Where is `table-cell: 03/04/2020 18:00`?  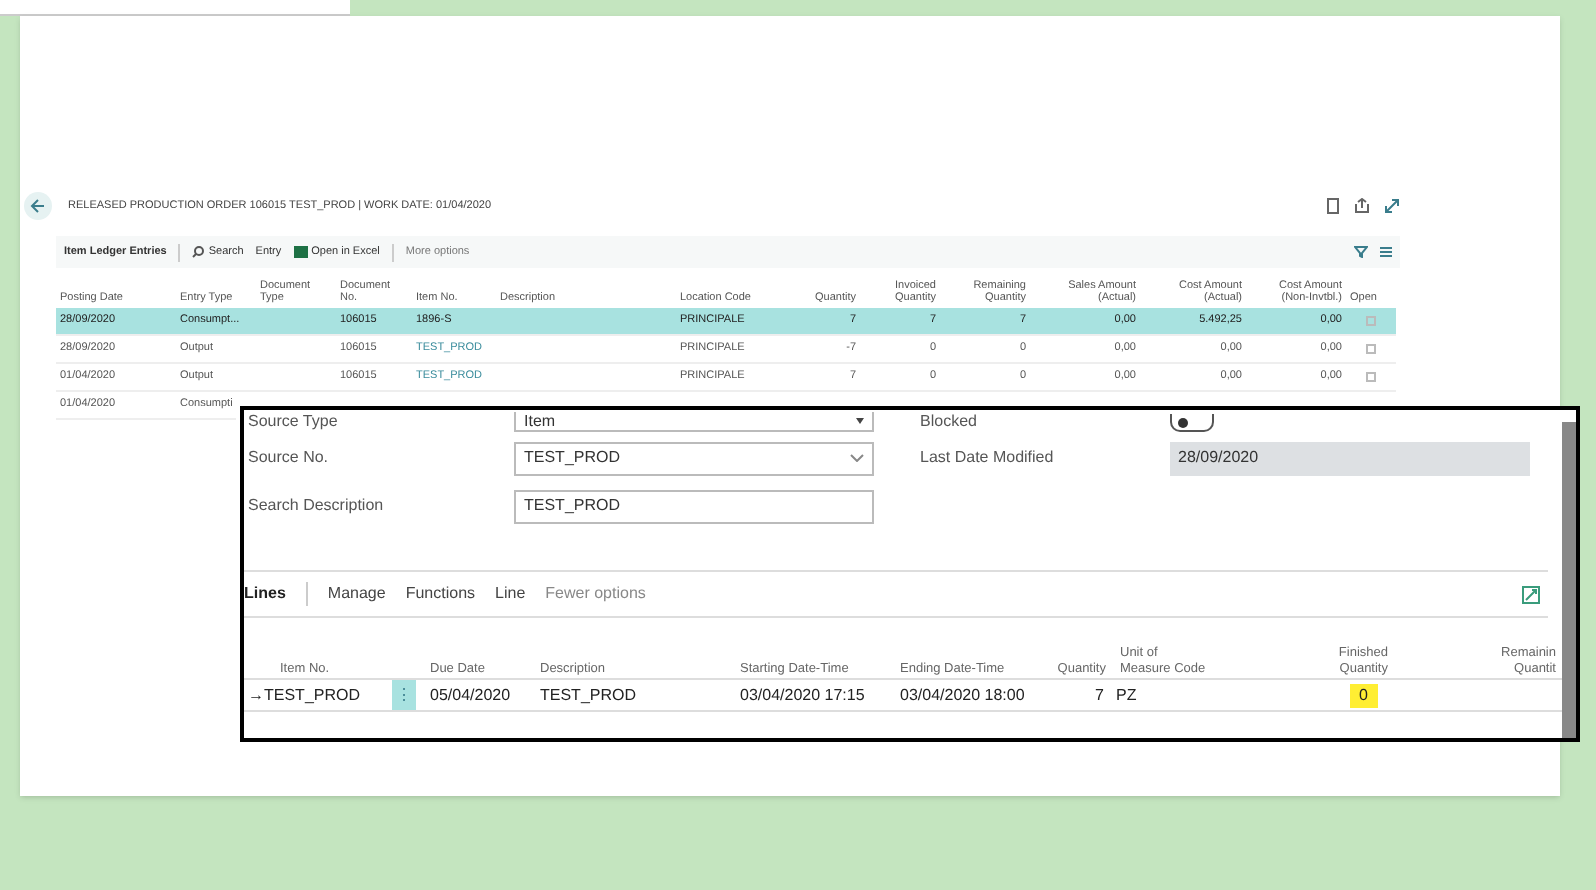 table-cell: 03/04/2020 18:00 is located at coordinates (962, 695).